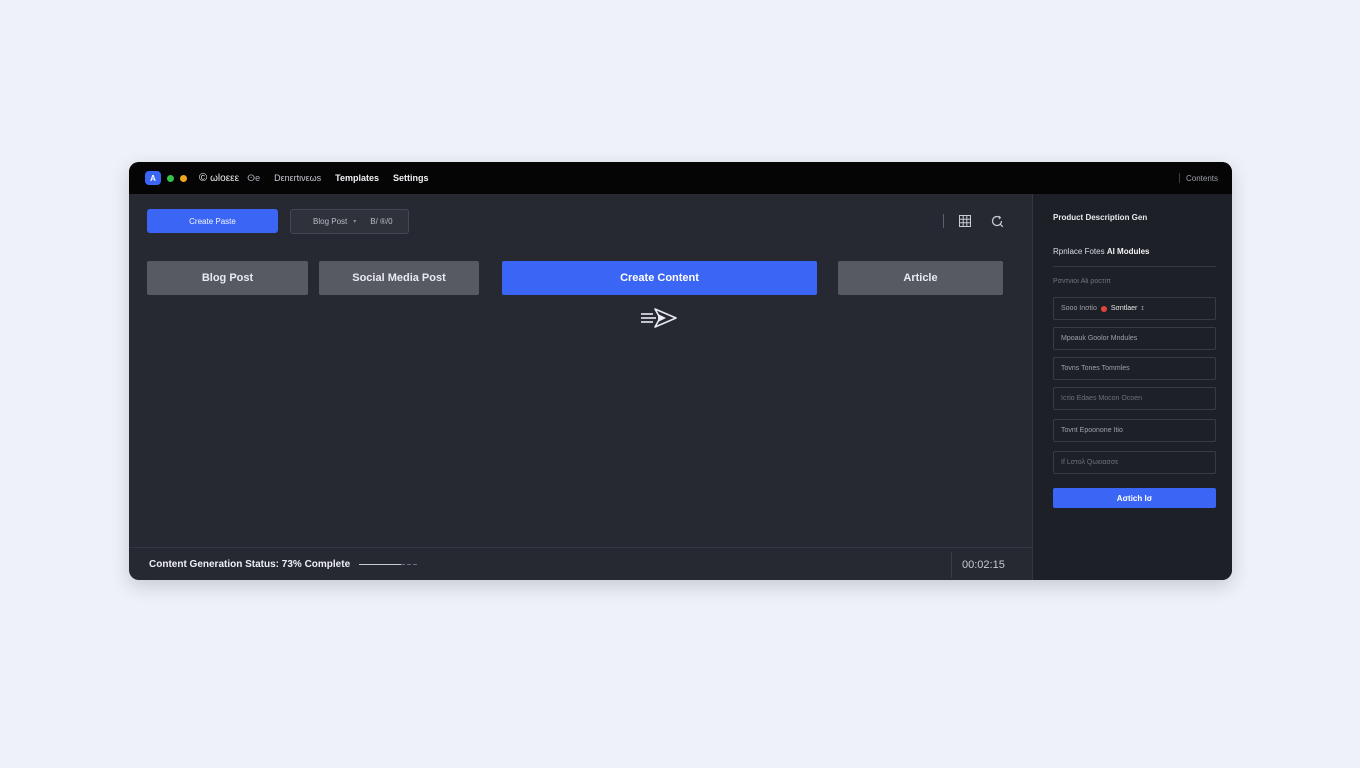 Image resolution: width=1360 pixels, height=768 pixels. I want to click on field-text: Ιf Lστολ Qωειασσε, so click(1090, 462).